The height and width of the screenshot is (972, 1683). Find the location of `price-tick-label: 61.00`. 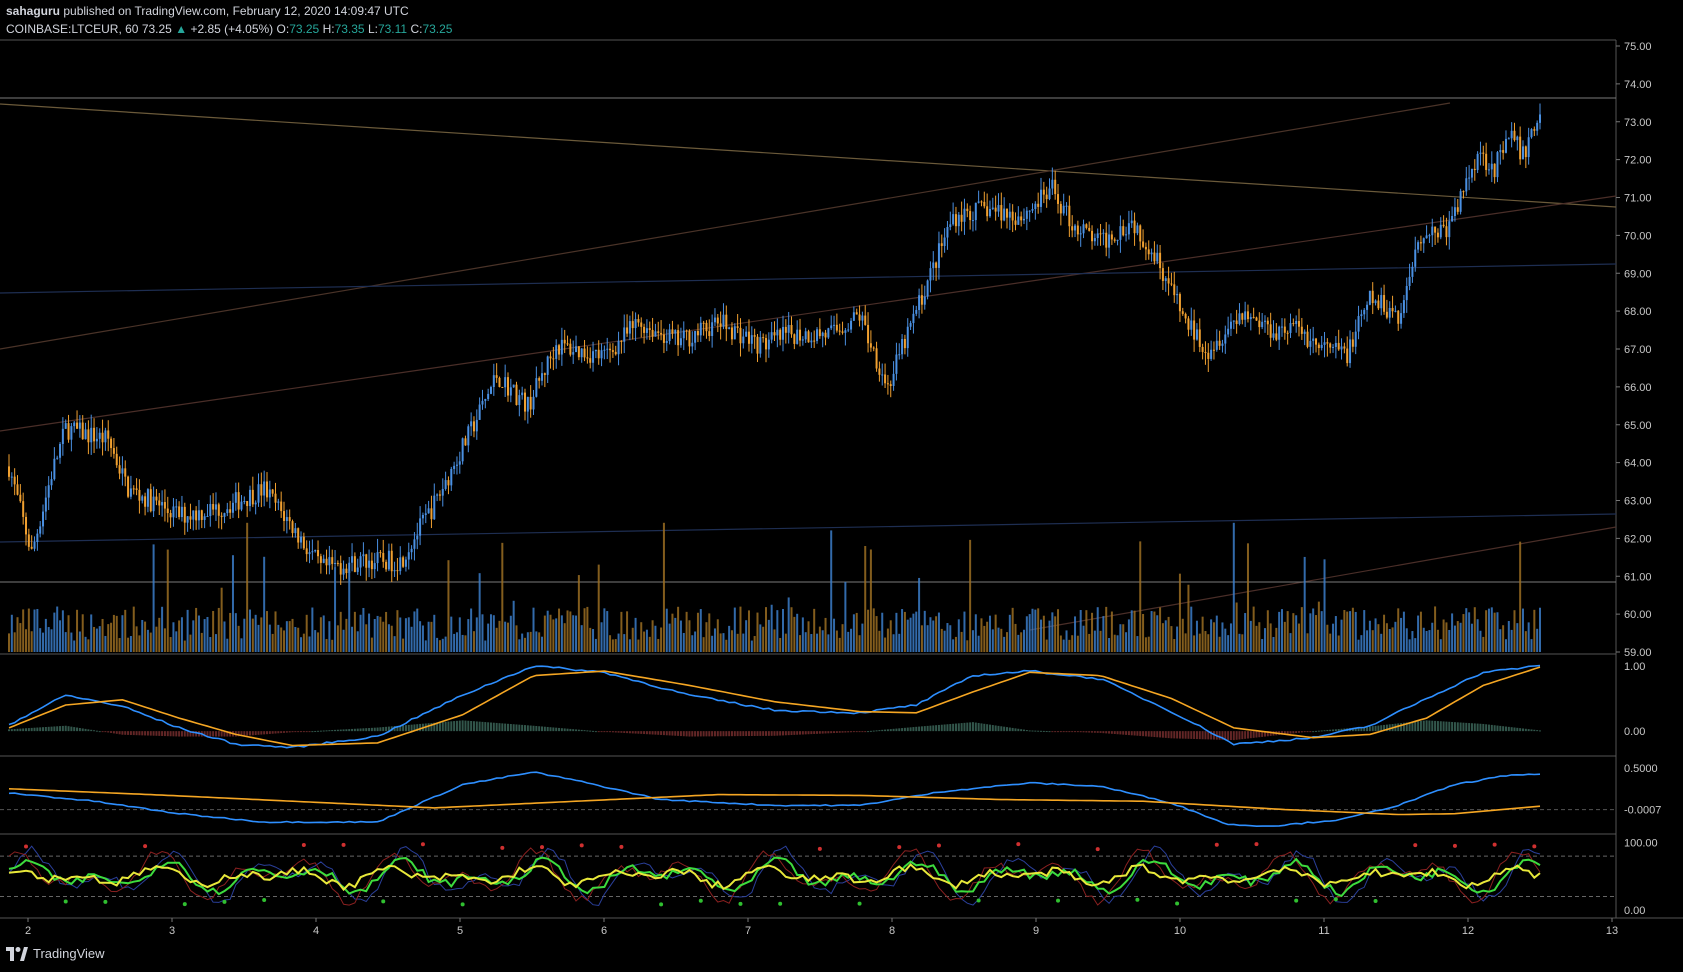

price-tick-label: 61.00 is located at coordinates (1638, 577).